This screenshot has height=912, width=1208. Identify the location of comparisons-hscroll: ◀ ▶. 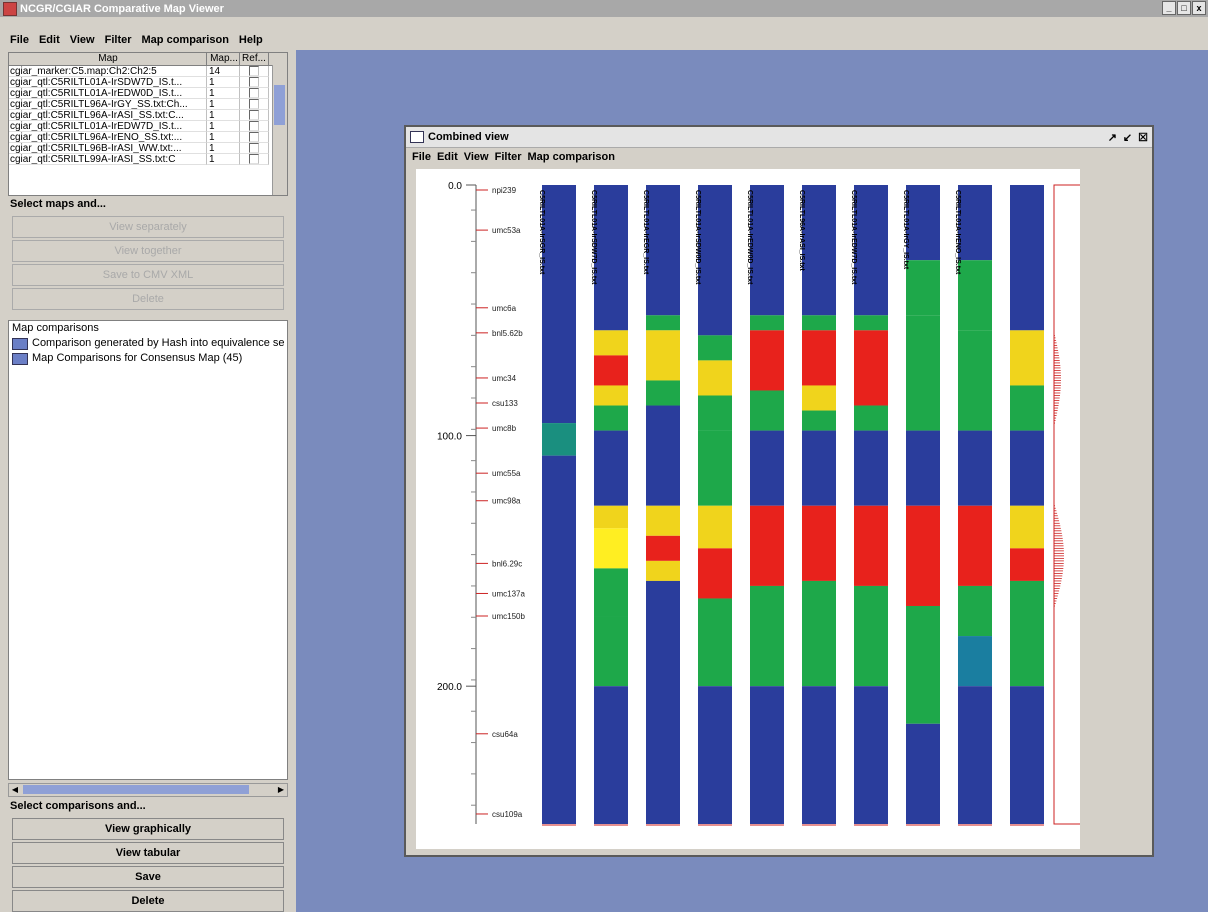
(148, 790).